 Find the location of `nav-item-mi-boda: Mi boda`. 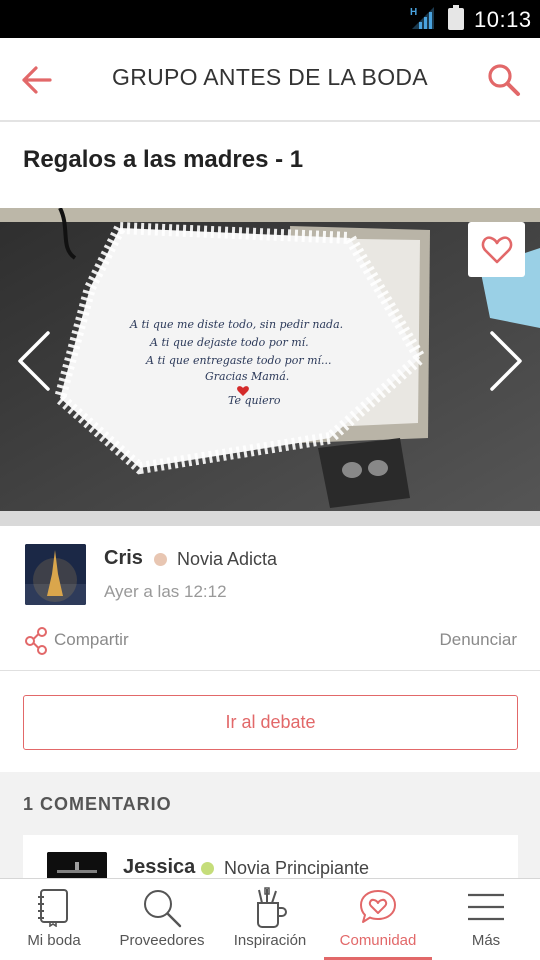

nav-item-mi-boda: Mi boda is located at coordinates (54, 919).